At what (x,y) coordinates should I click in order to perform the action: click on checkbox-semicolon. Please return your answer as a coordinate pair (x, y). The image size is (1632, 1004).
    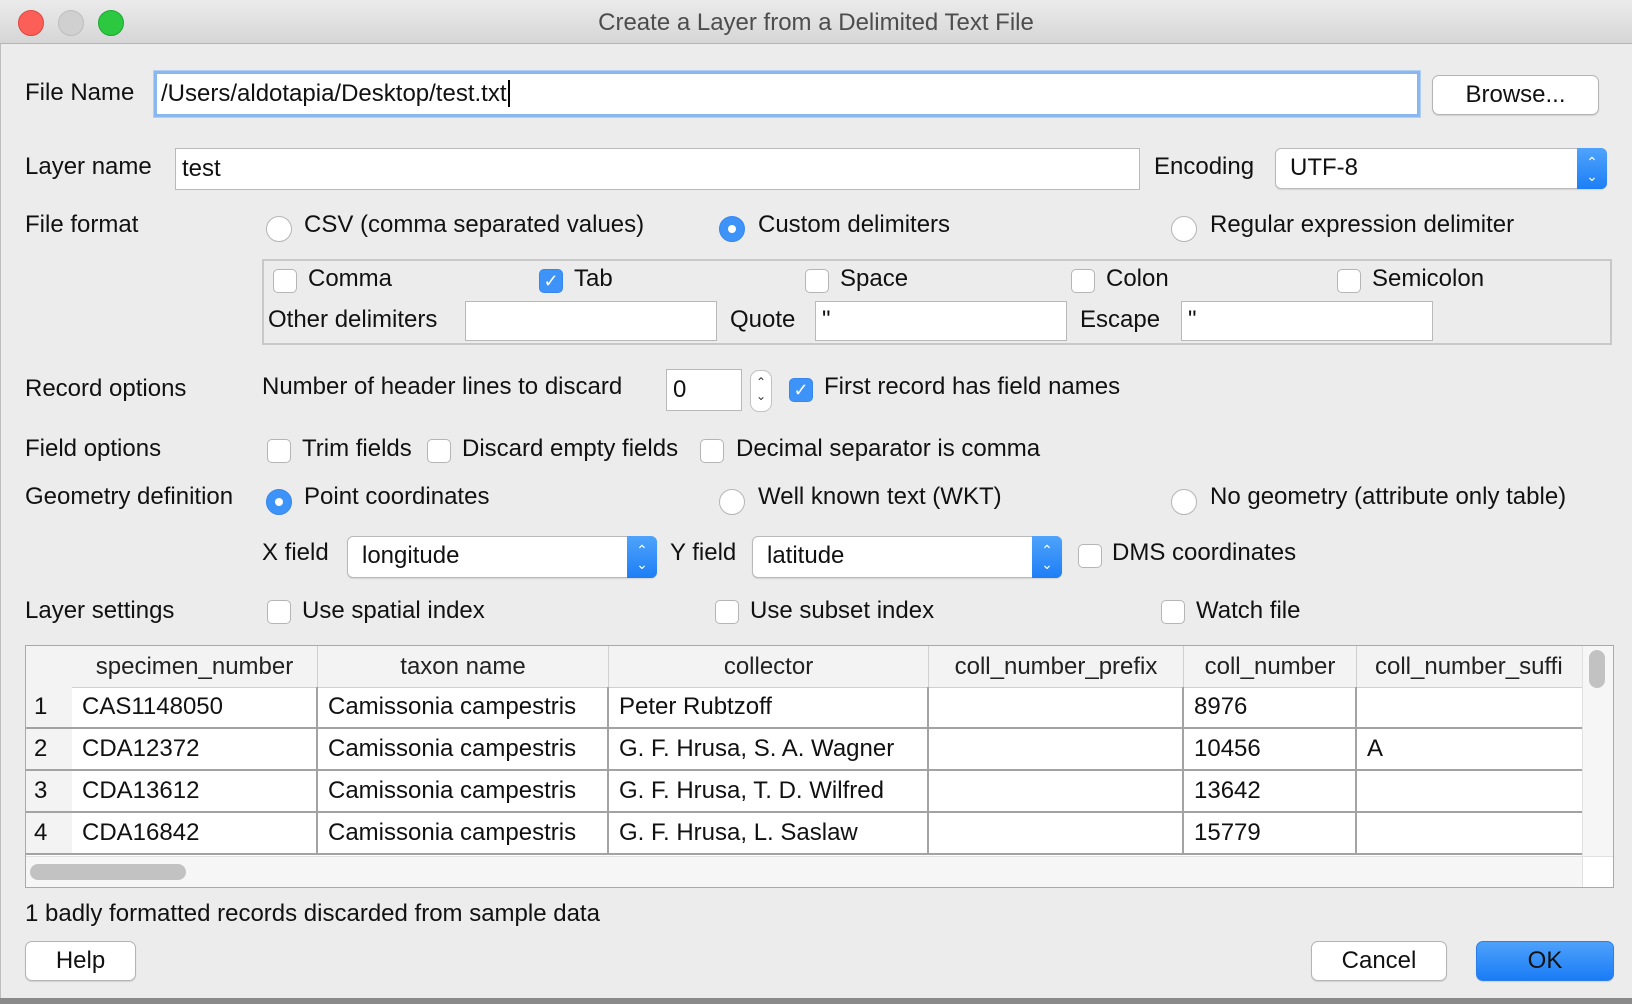
    Looking at the image, I should click on (1349, 281).